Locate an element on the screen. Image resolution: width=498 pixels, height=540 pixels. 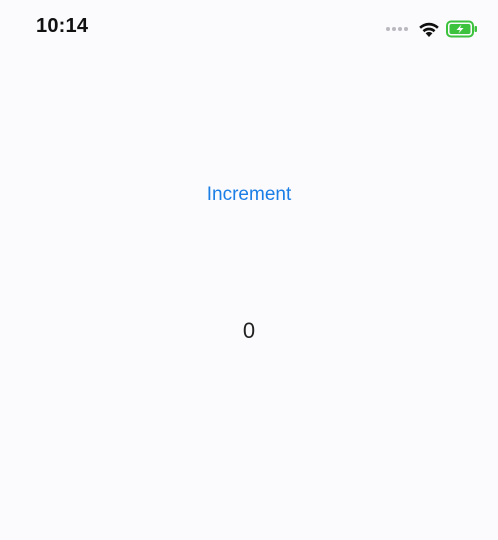
counter-value: 0 is located at coordinates (249, 330).